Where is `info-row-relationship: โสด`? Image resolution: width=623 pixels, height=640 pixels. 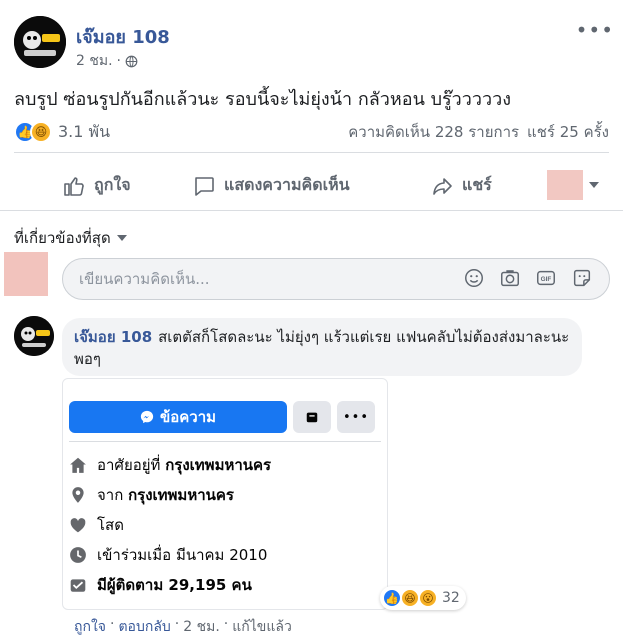
info-row-relationship: โสด is located at coordinates (96, 525).